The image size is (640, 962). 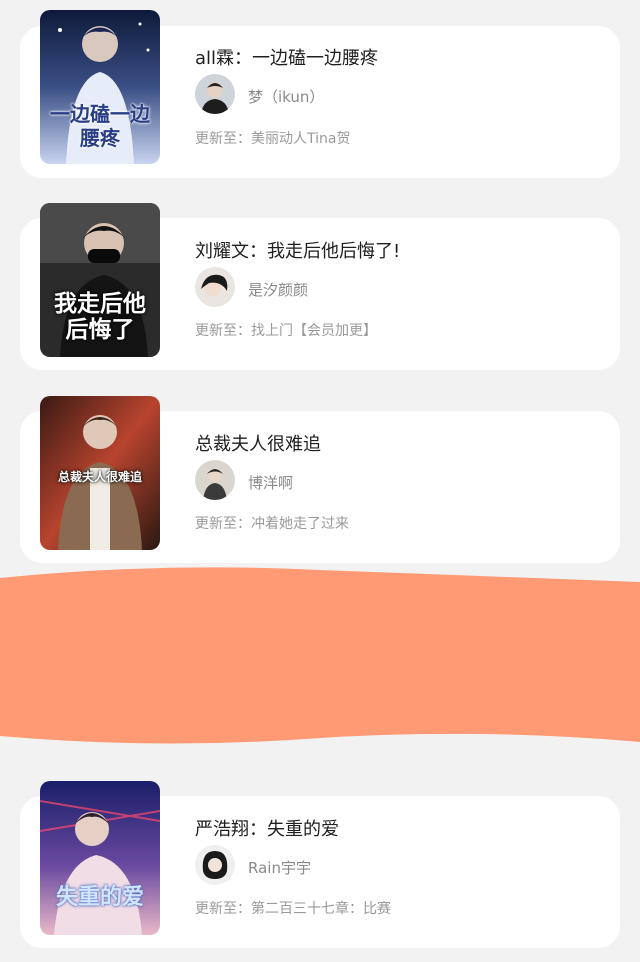 I want to click on author-name: Rain宇宇, so click(x=279, y=867).